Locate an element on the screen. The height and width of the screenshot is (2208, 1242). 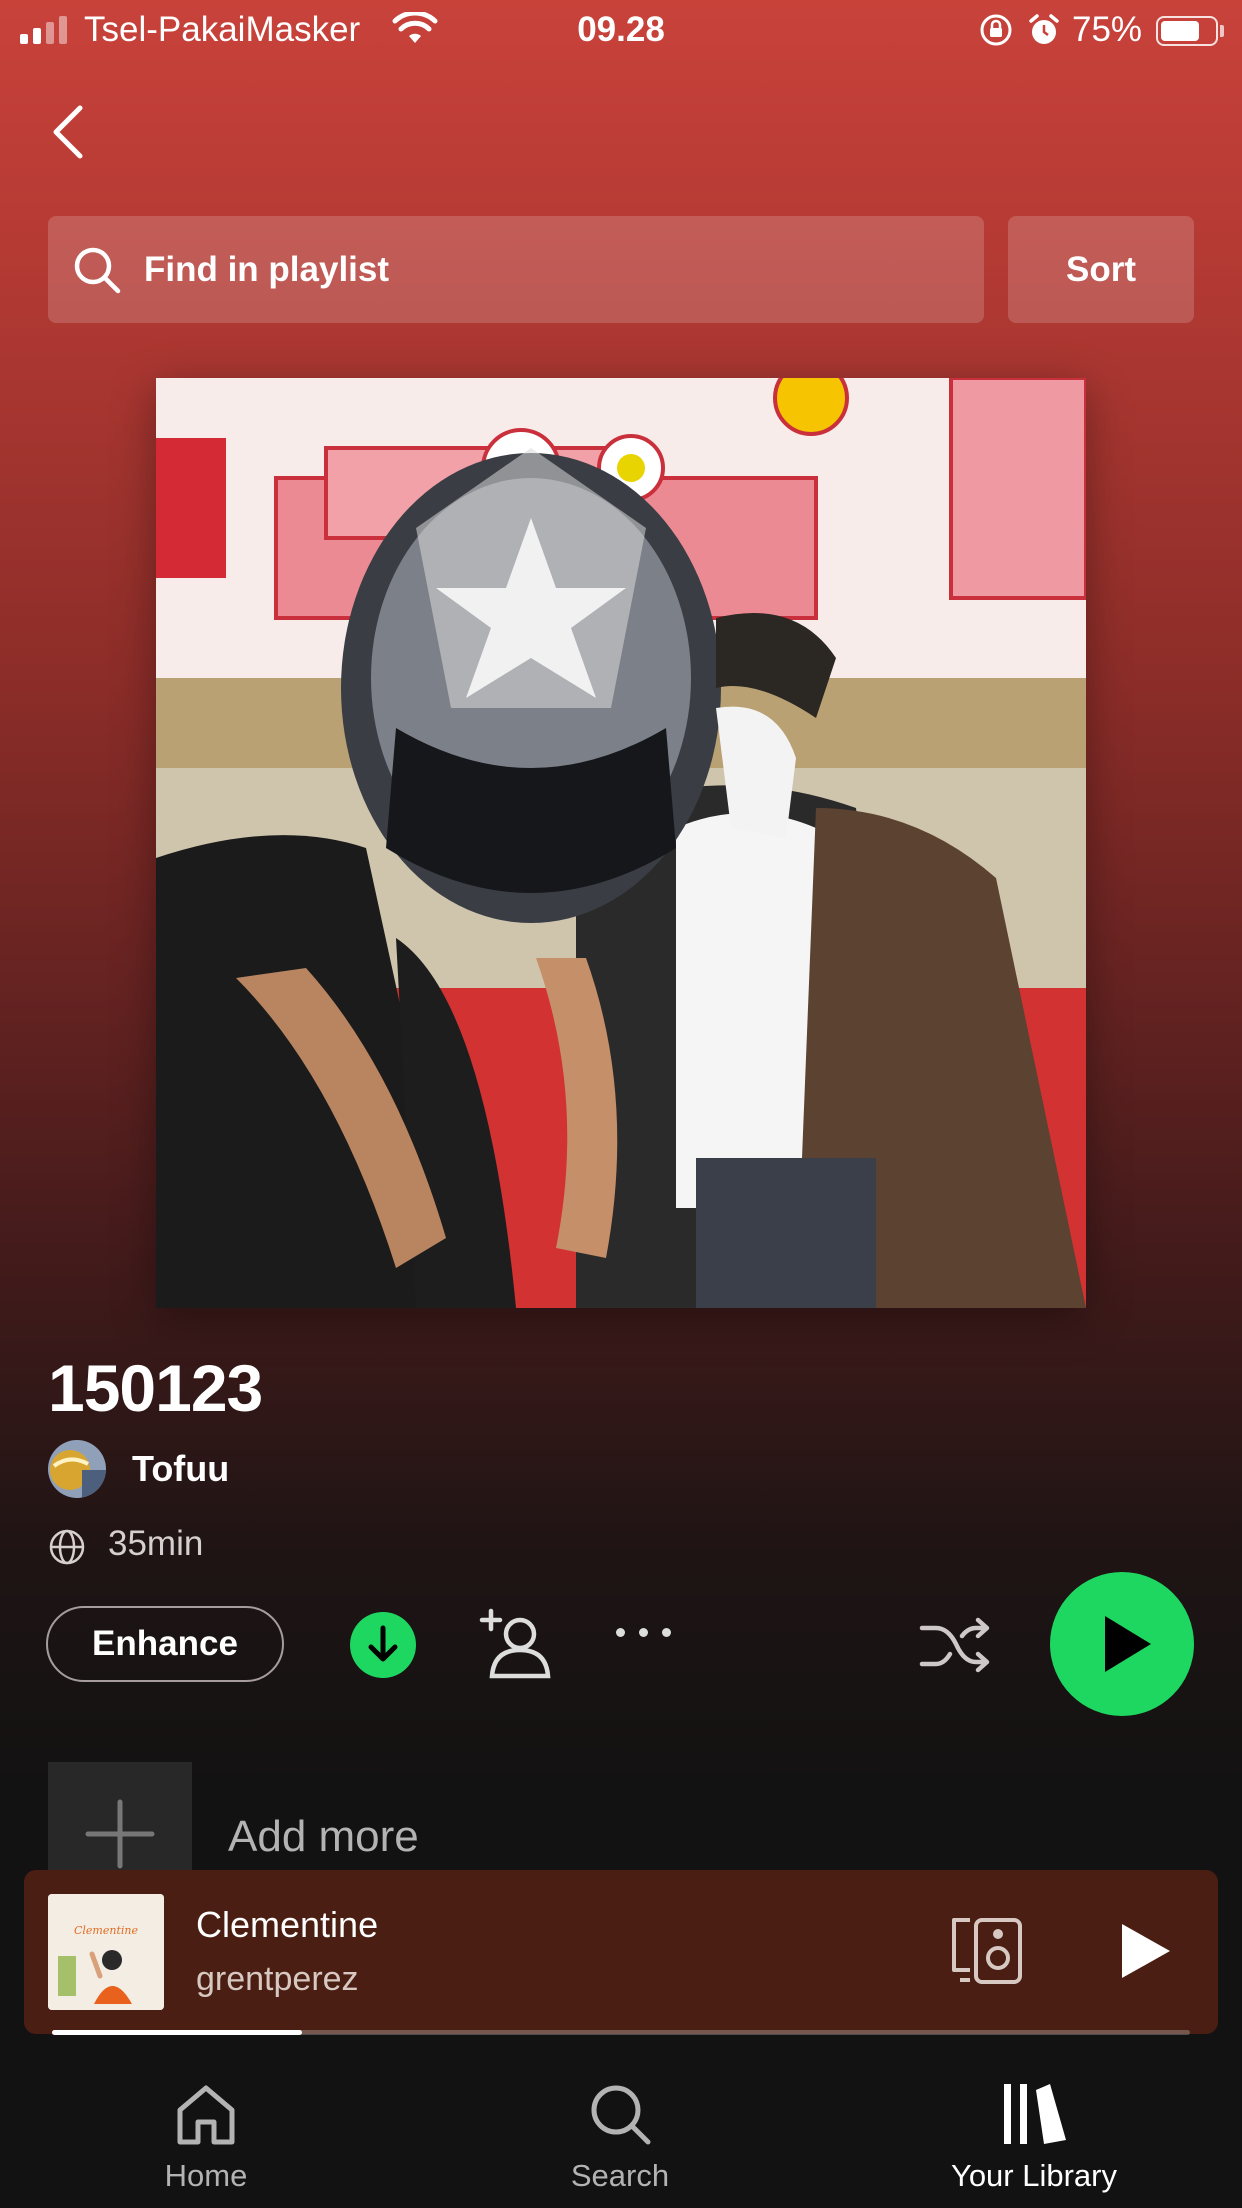
mini-player-play-button is located at coordinates (1145, 1951).